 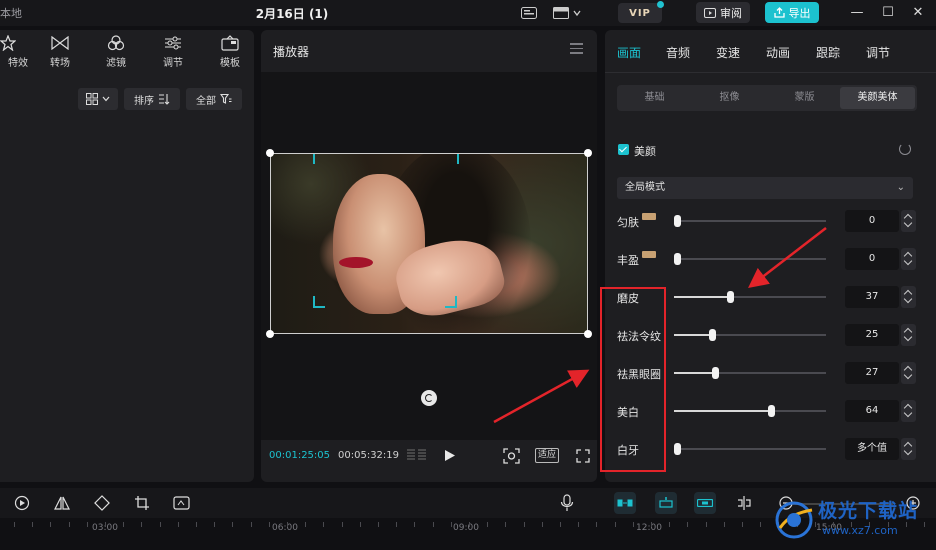 I want to click on site-watermark: 极光下载站 www.xz7.com, so click(x=853, y=522).